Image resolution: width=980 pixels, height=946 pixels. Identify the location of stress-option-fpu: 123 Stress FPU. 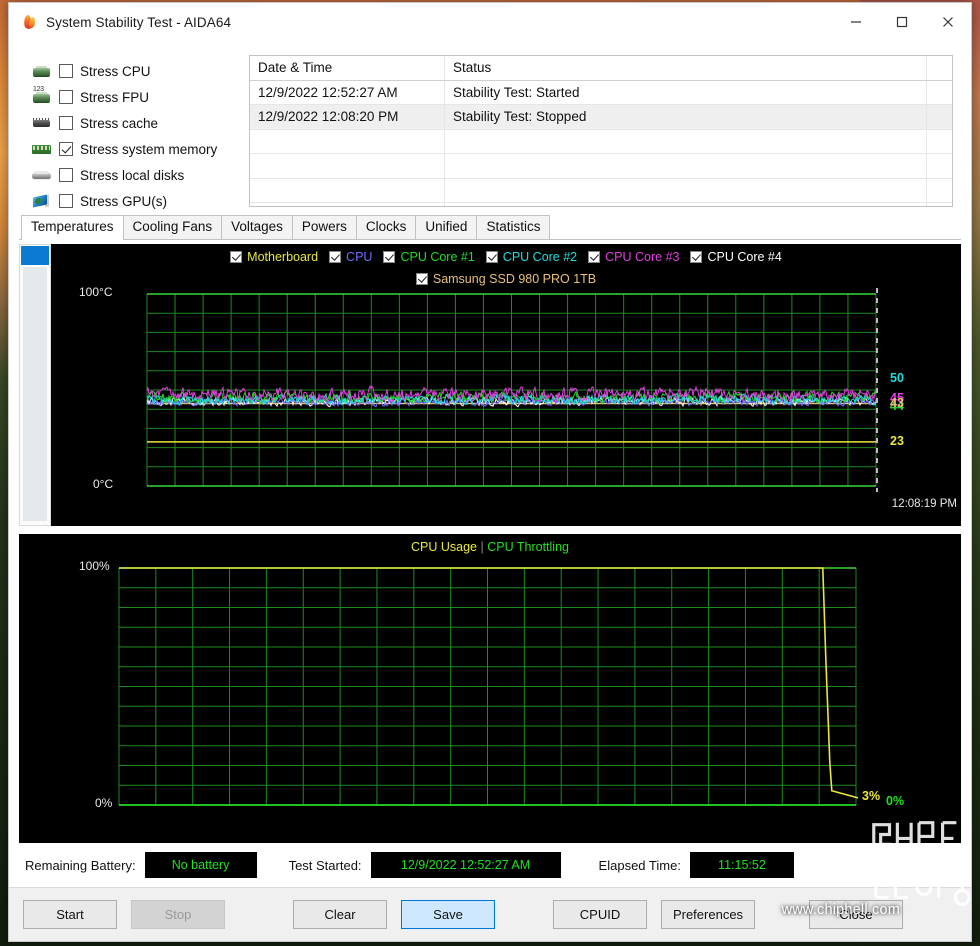
(136, 97).